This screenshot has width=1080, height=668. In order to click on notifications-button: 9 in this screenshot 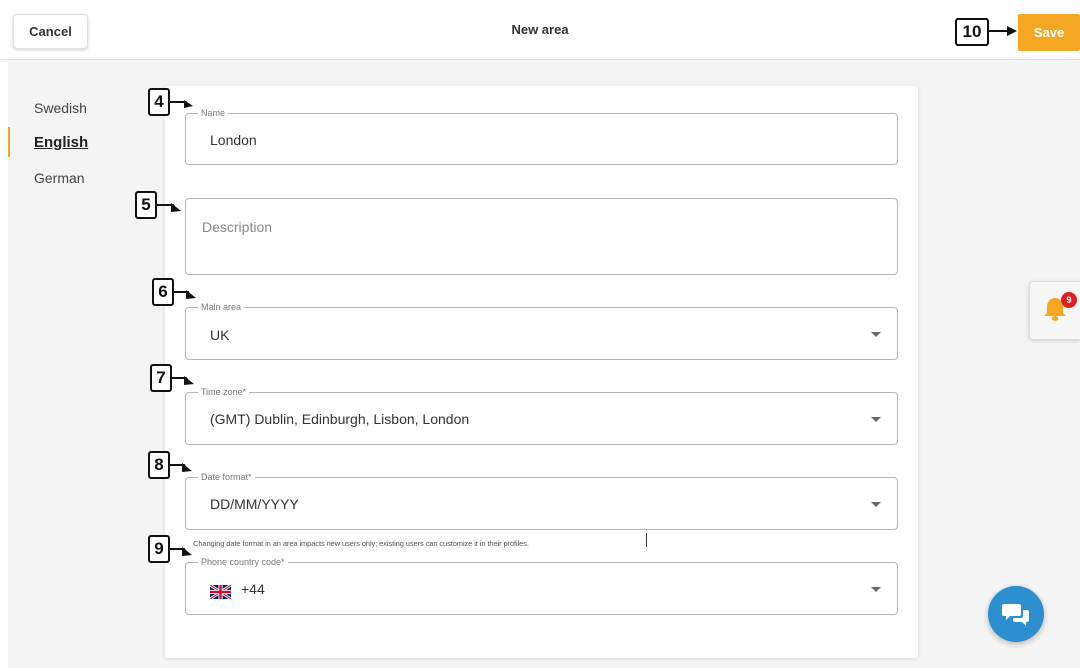, I will do `click(1054, 310)`.